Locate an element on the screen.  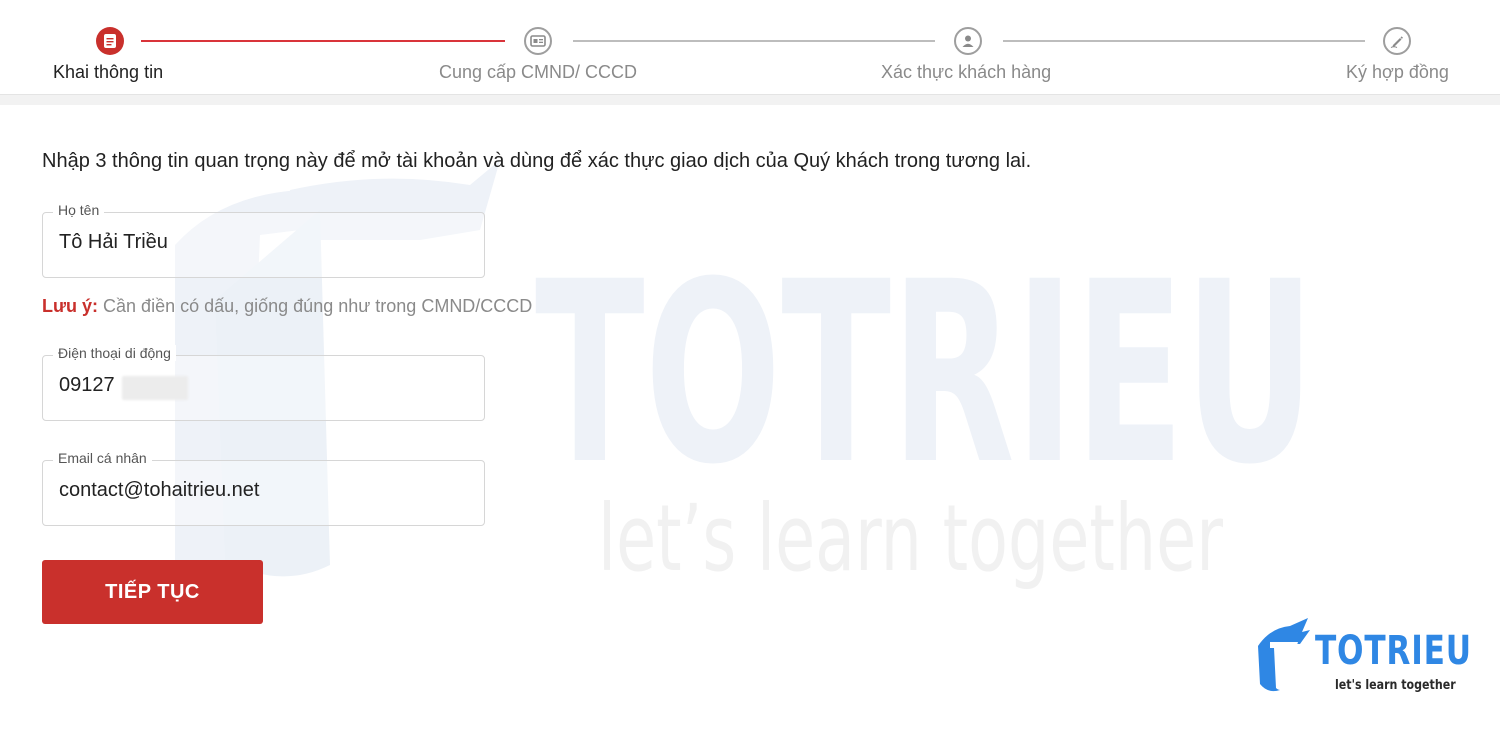
step-3-indicator is located at coordinates (968, 41).